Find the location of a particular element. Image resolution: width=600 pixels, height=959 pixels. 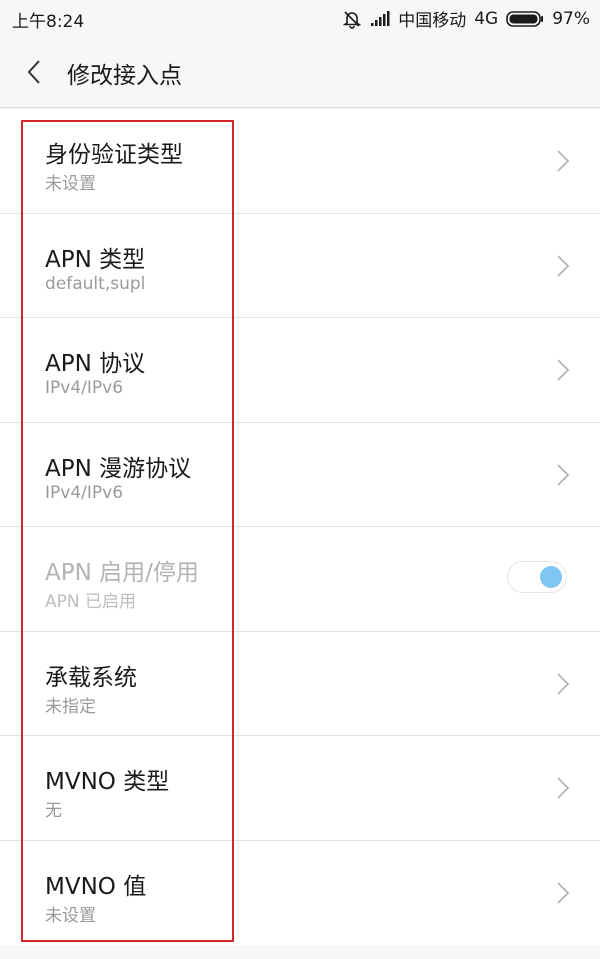

setting-title: APN 漫游协议 is located at coordinates (118, 468).